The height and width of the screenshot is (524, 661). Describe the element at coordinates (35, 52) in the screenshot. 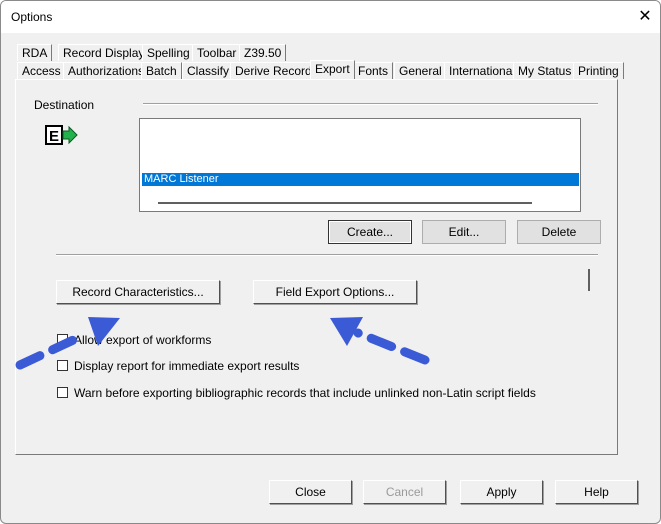

I see `tab-rda: RDA` at that location.